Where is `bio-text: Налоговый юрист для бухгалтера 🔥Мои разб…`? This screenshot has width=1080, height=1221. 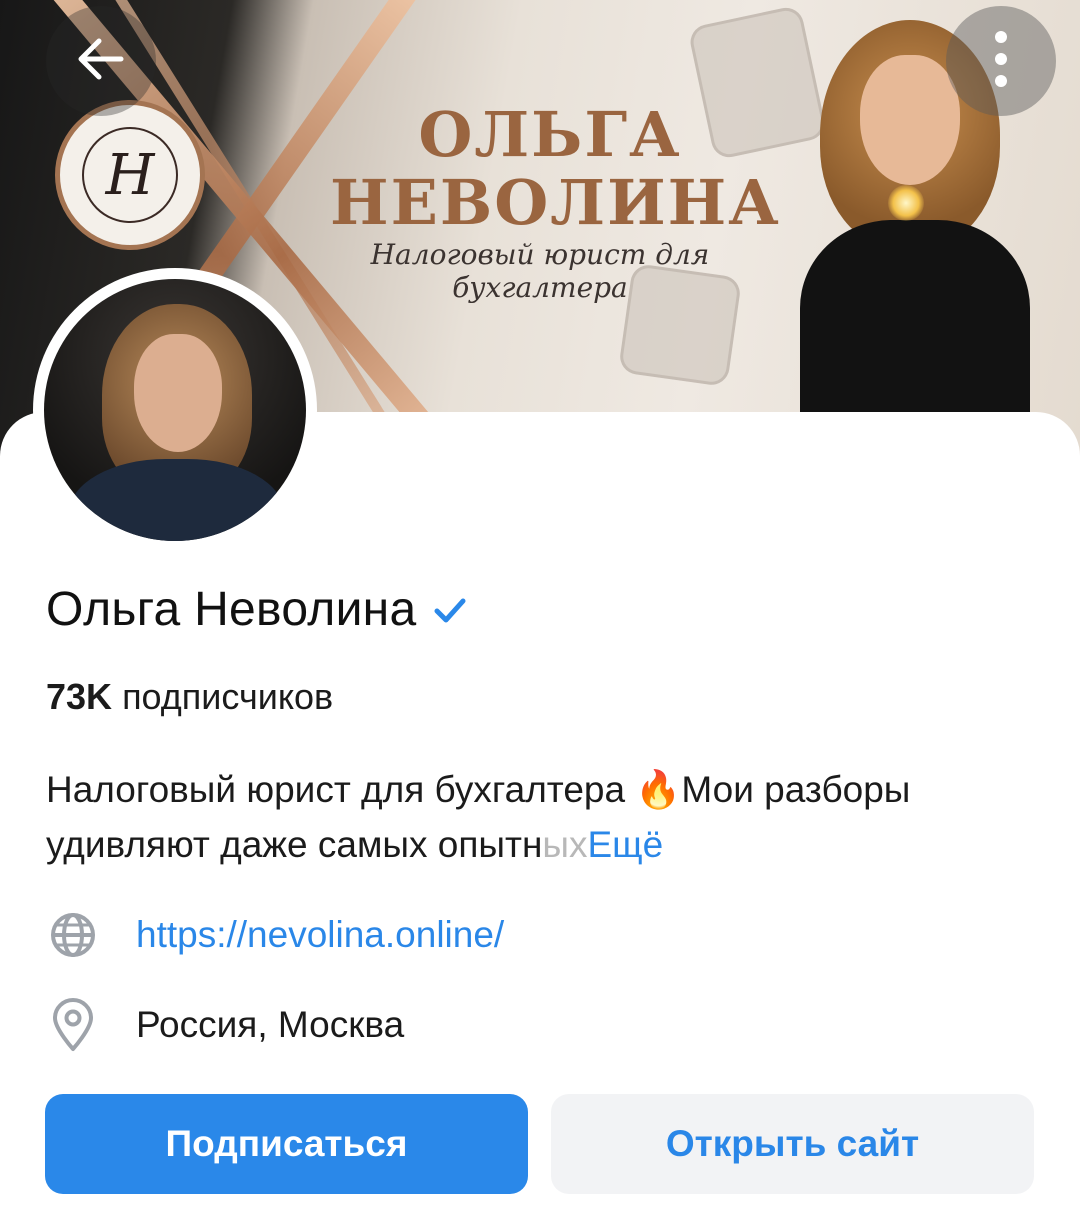
bio-text: Налоговый юрист для бухгалтера 🔥Мои разб… is located at coordinates (478, 817).